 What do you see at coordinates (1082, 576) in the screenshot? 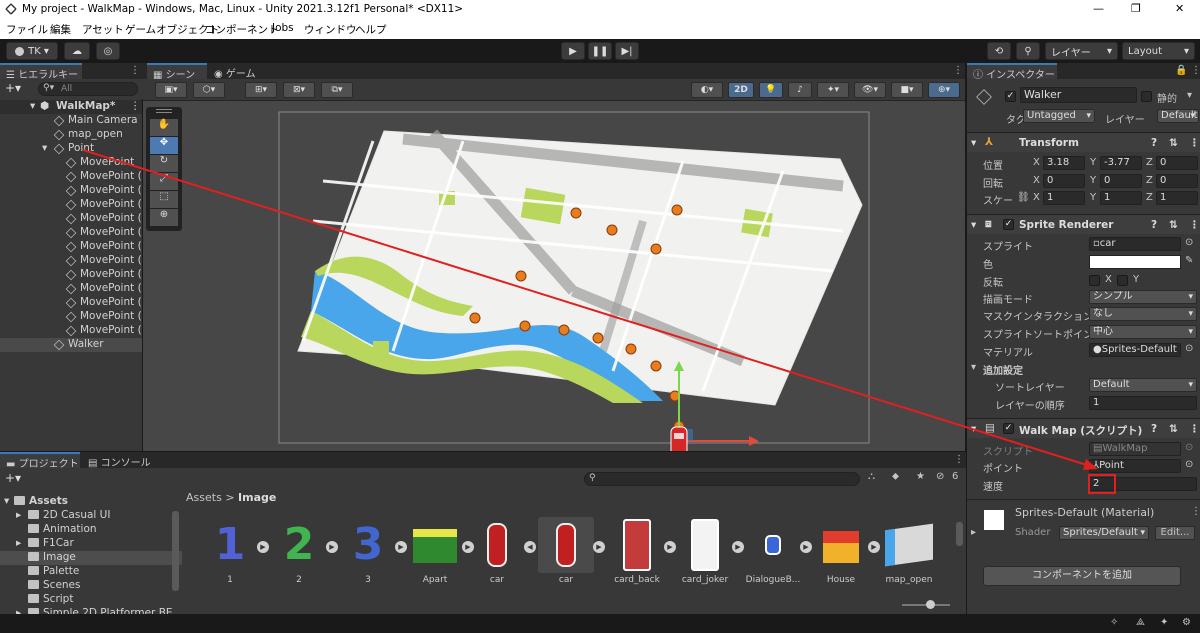
I see `add-component-button: コンポーネントを追加` at bounding box center [1082, 576].